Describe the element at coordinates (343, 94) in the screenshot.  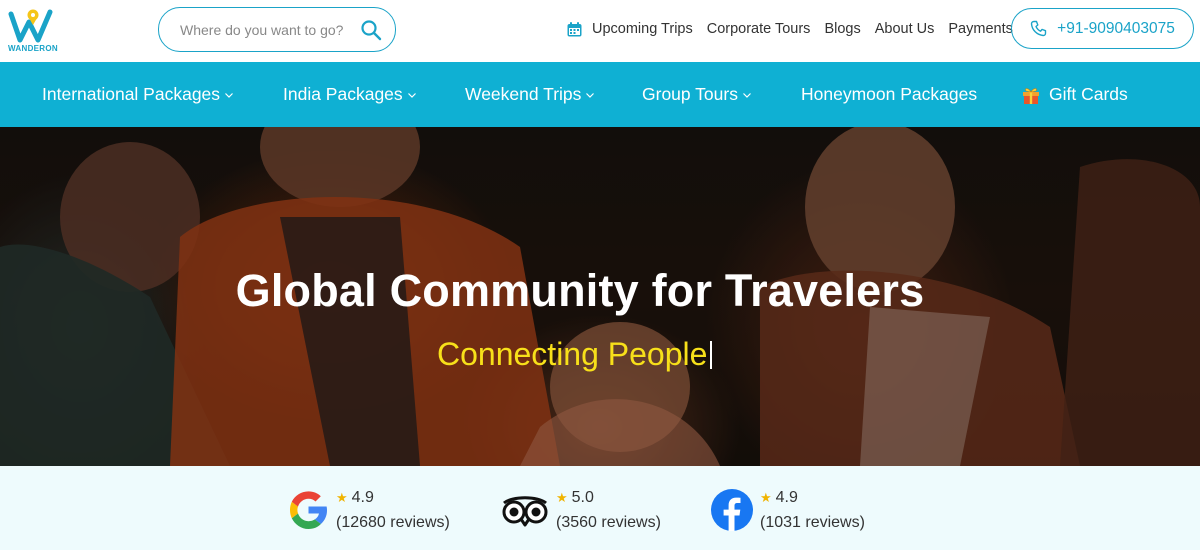
I see `nav-label: India Packages` at that location.